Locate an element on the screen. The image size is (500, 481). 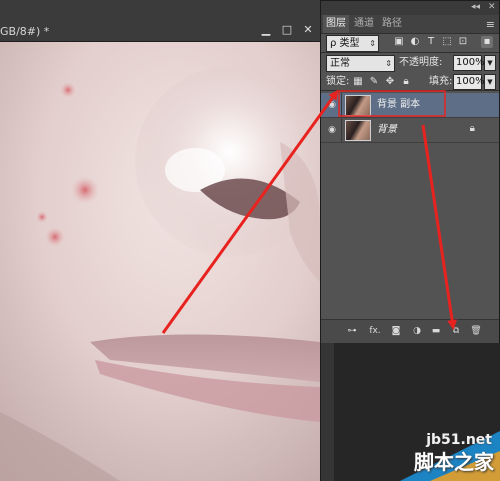
tab-layers: 图层 is located at coordinates (336, 24).